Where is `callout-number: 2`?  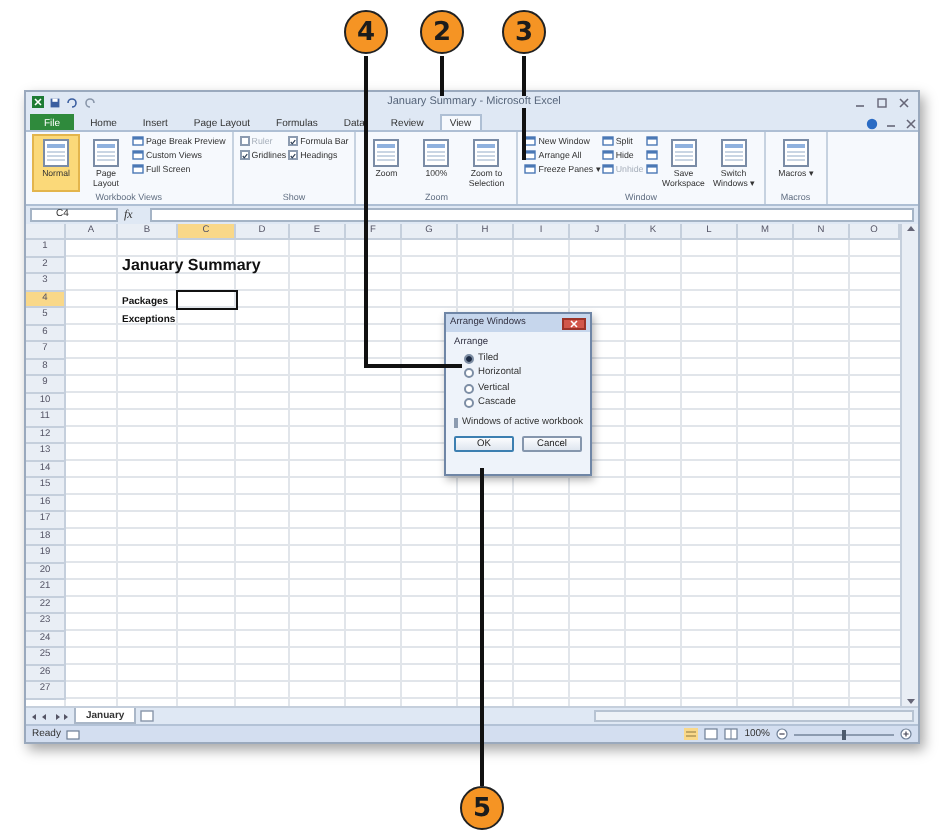
callout-number: 2 is located at coordinates (442, 32).